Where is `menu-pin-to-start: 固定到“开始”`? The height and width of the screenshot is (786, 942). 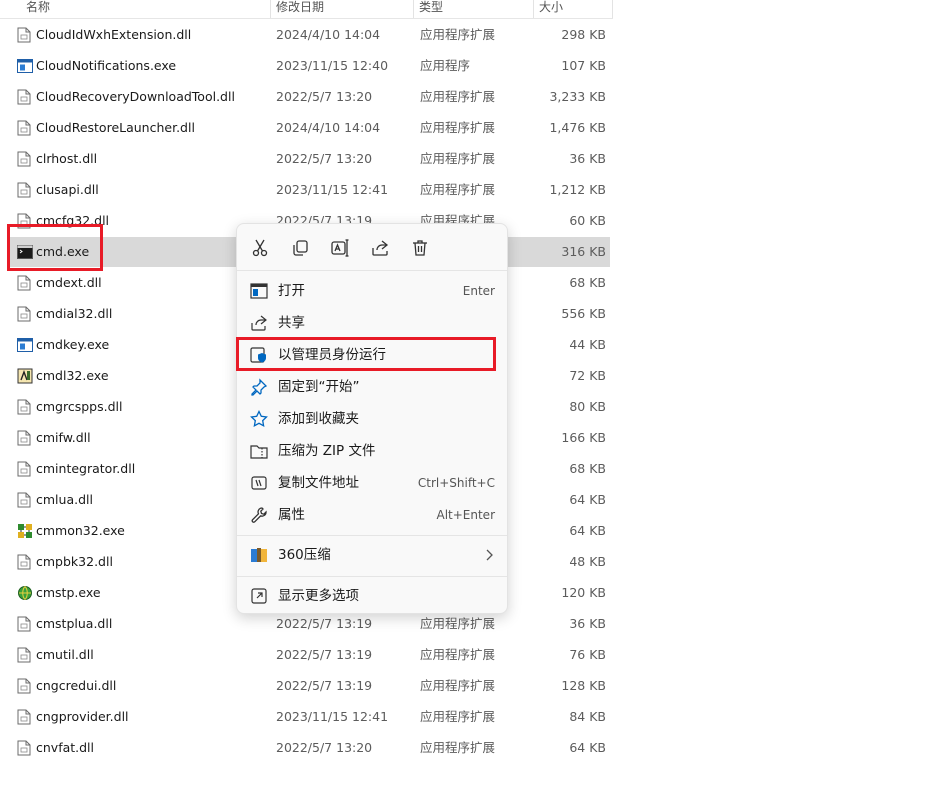 menu-pin-to-start: 固定到“开始” is located at coordinates (372, 387).